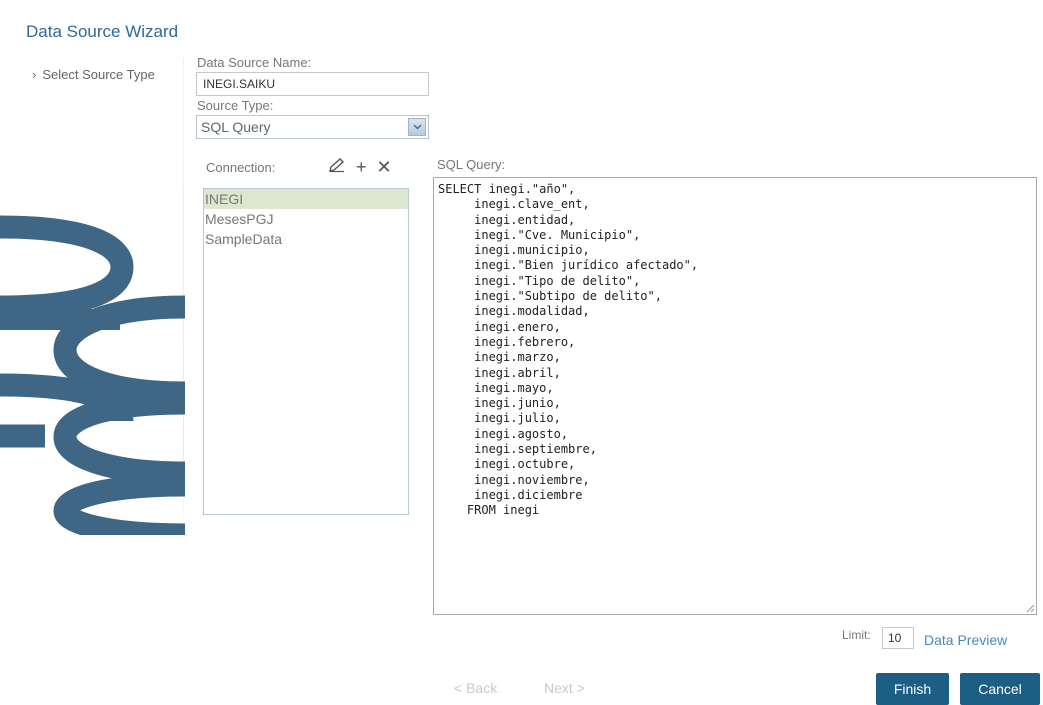 This screenshot has height=705, width=1043. I want to click on connection-label: Connection:, so click(241, 167).